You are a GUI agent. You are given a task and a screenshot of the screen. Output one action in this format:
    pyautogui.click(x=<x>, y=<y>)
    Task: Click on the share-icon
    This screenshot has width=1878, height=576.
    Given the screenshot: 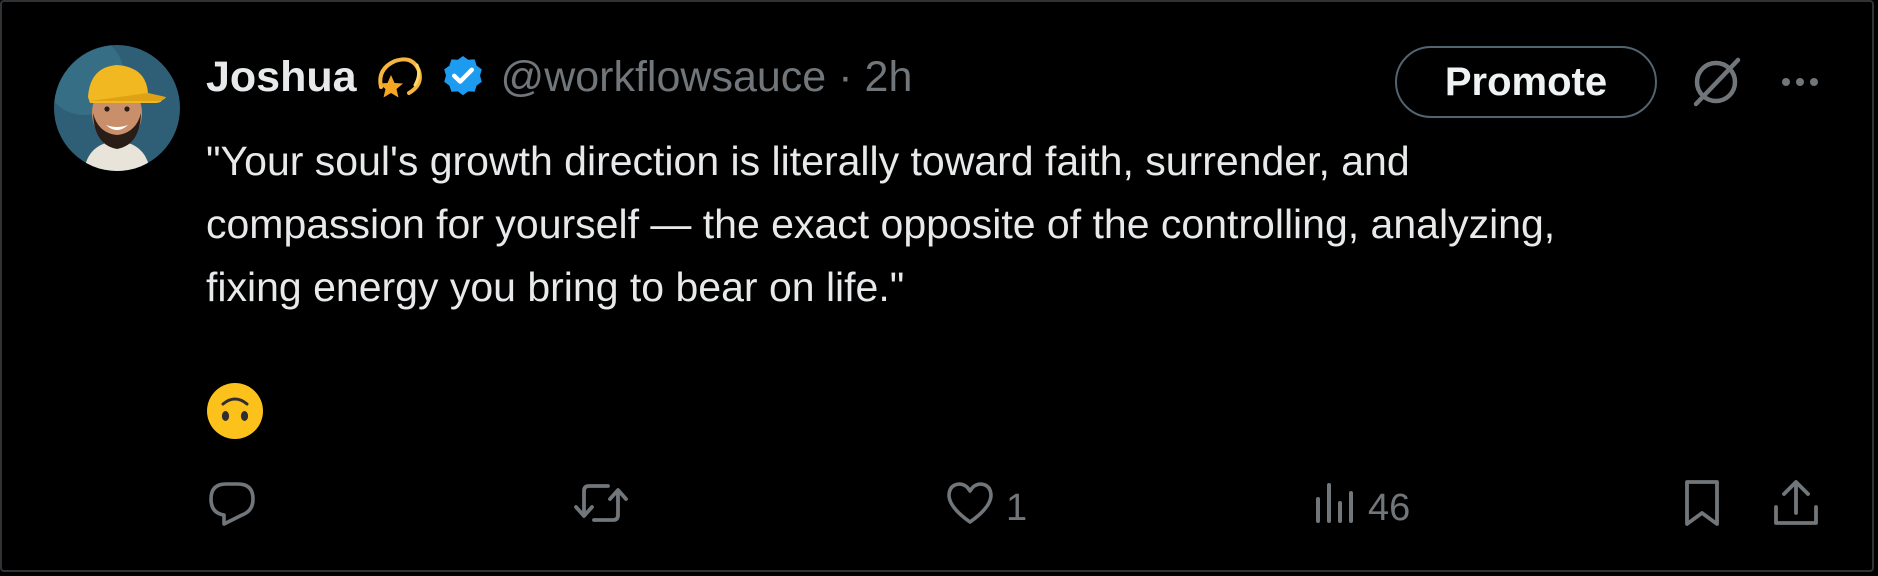 What is the action you would take?
    pyautogui.click(x=1796, y=508)
    